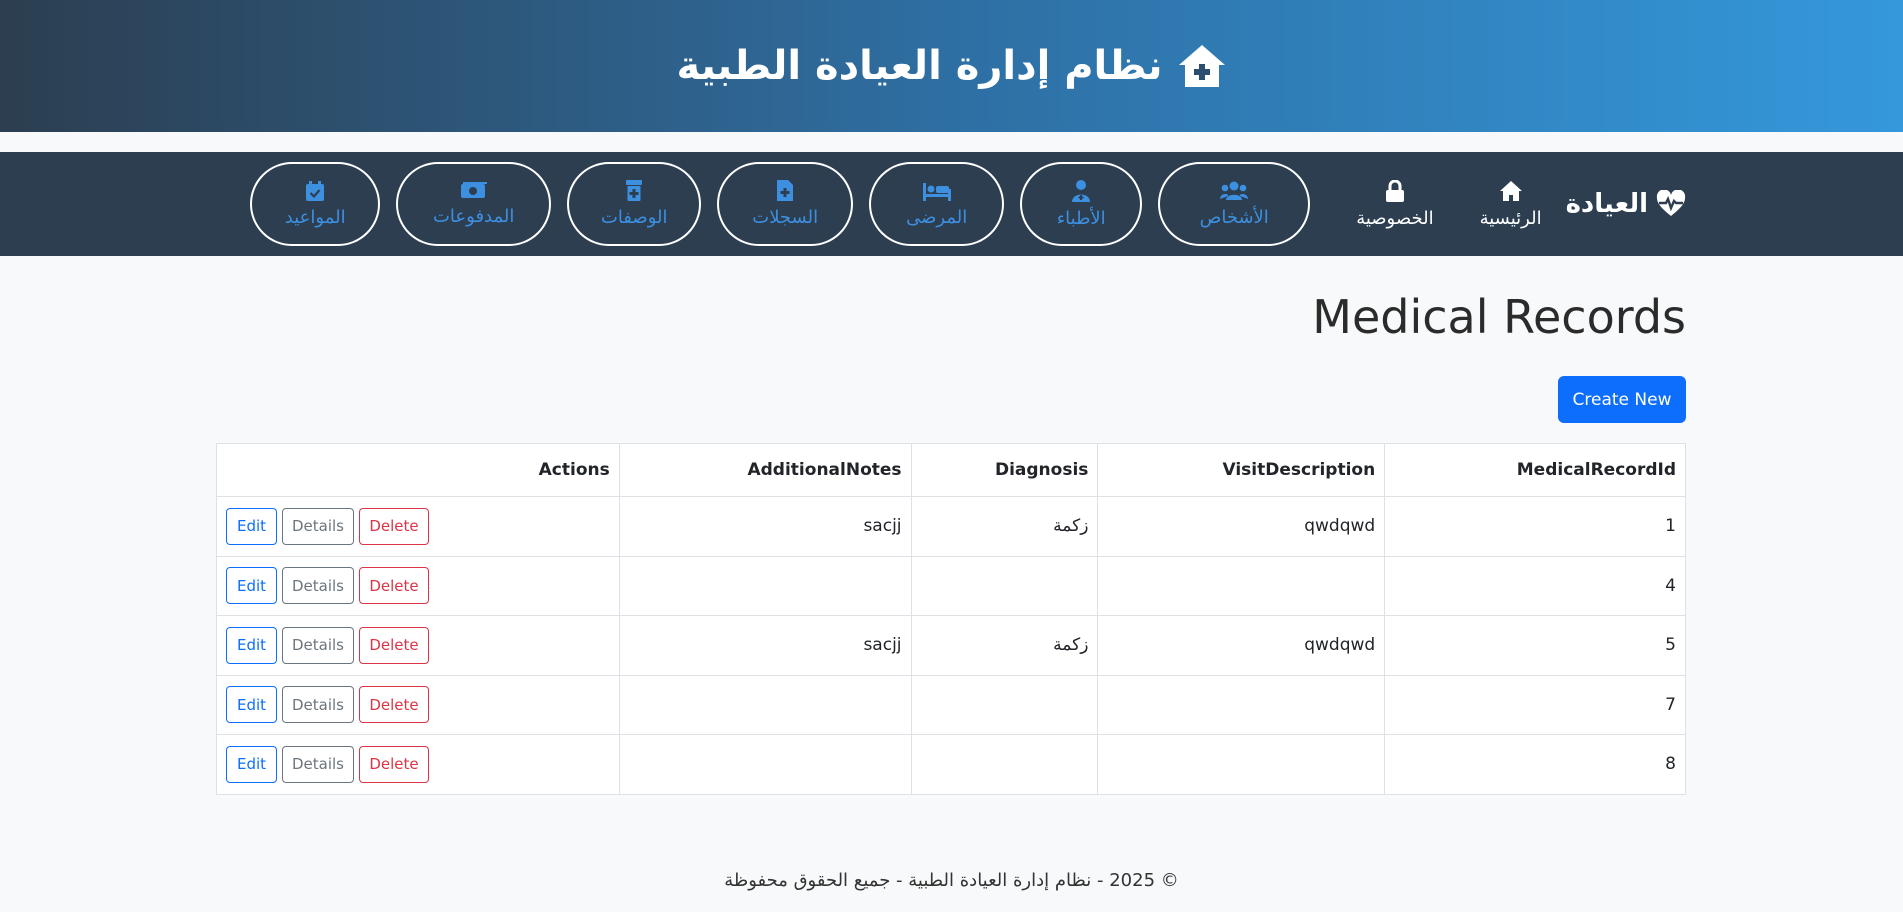 The width and height of the screenshot is (1903, 912). Describe the element at coordinates (1234, 217) in the screenshot. I see `nav-people-label: الأشخاص` at that location.